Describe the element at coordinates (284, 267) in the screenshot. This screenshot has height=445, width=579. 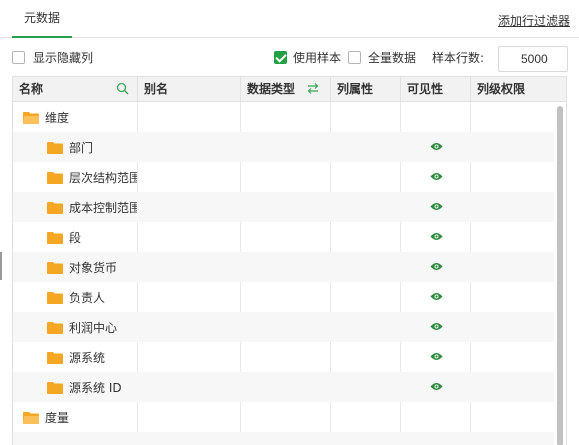
I see `table-row: 对象货币` at that location.